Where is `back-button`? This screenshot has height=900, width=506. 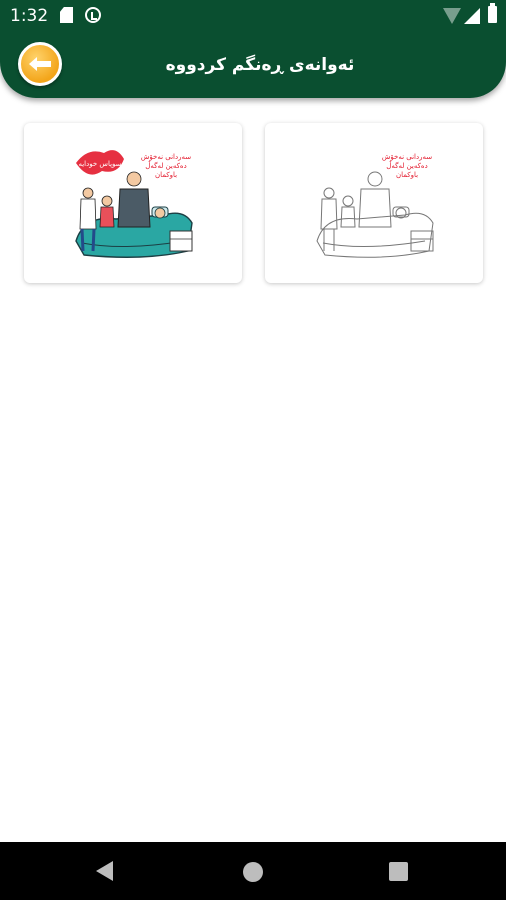 back-button is located at coordinates (40, 64).